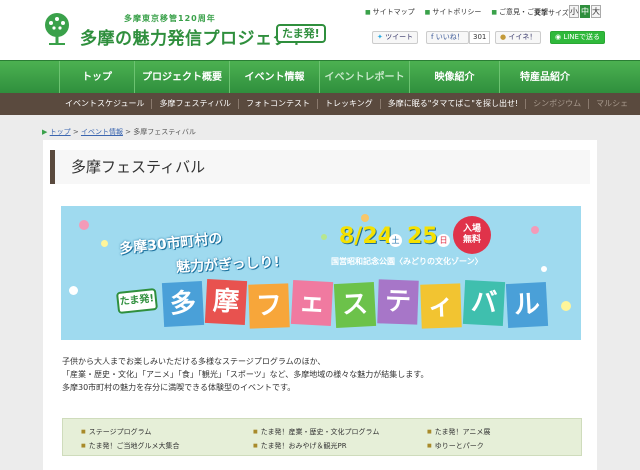 The width and height of the screenshot is (640, 470). I want to click on text-size-label: 文字サイズ, so click(551, 13).